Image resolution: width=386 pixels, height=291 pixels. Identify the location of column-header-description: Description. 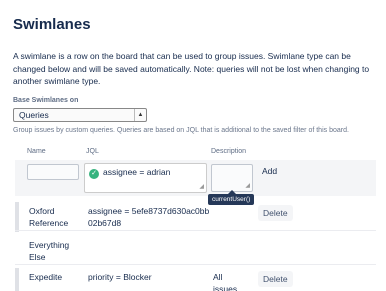
(229, 151).